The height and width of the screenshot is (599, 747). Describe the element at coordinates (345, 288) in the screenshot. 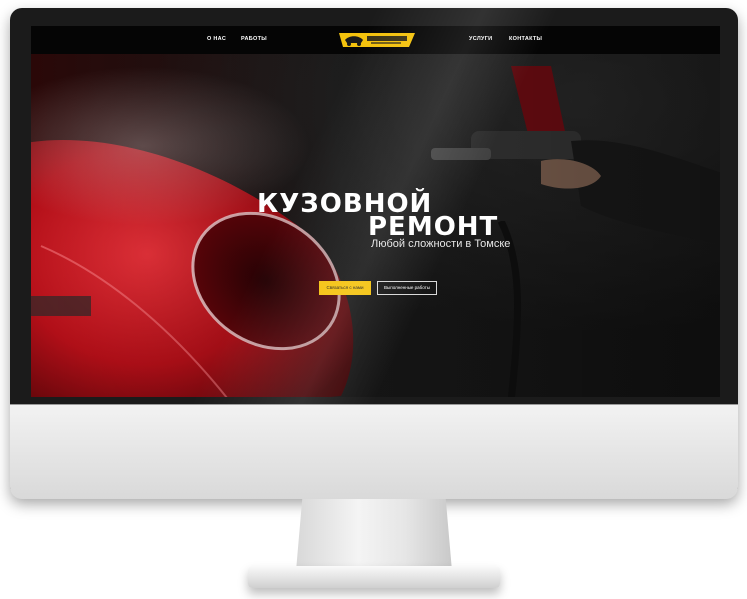

I see `contact-us-button: Связаться с нами` at that location.